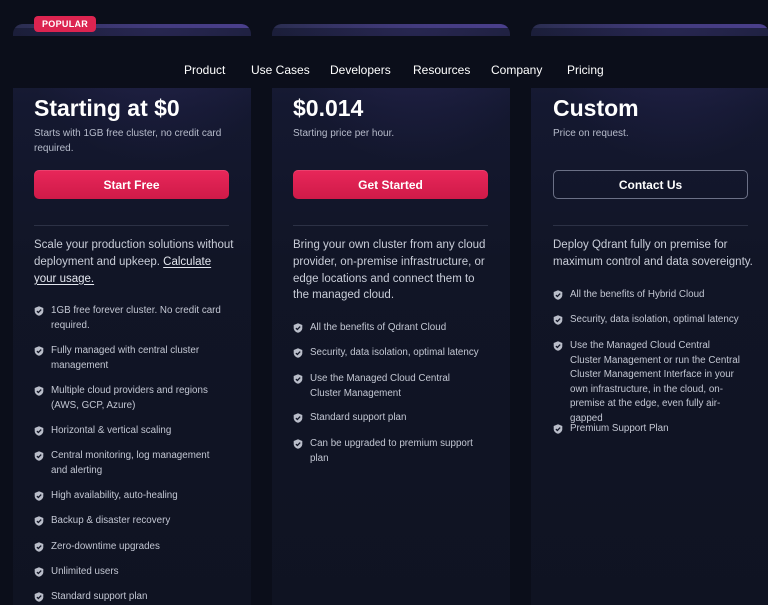 The height and width of the screenshot is (605, 768). What do you see at coordinates (280, 70) in the screenshot?
I see `nav-item-use-cases: Use Cases` at bounding box center [280, 70].